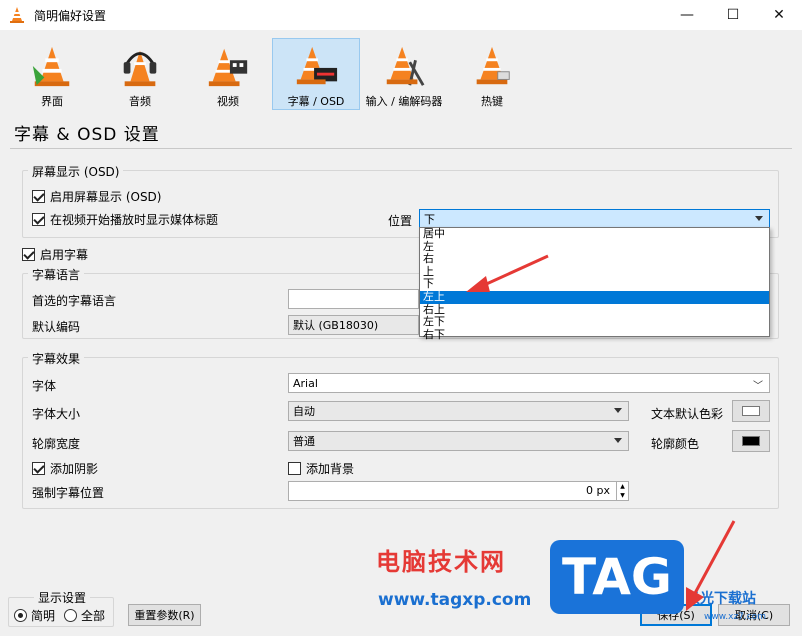 Image resolution: width=802 pixels, height=636 pixels. Describe the element at coordinates (353, 299) in the screenshot. I see `preferred-language-input` at that location.